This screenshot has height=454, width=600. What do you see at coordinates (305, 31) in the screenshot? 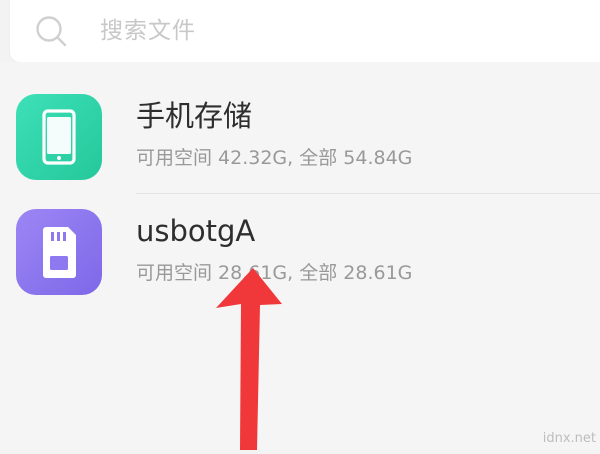
I see `search-bar: 搜索文件` at bounding box center [305, 31].